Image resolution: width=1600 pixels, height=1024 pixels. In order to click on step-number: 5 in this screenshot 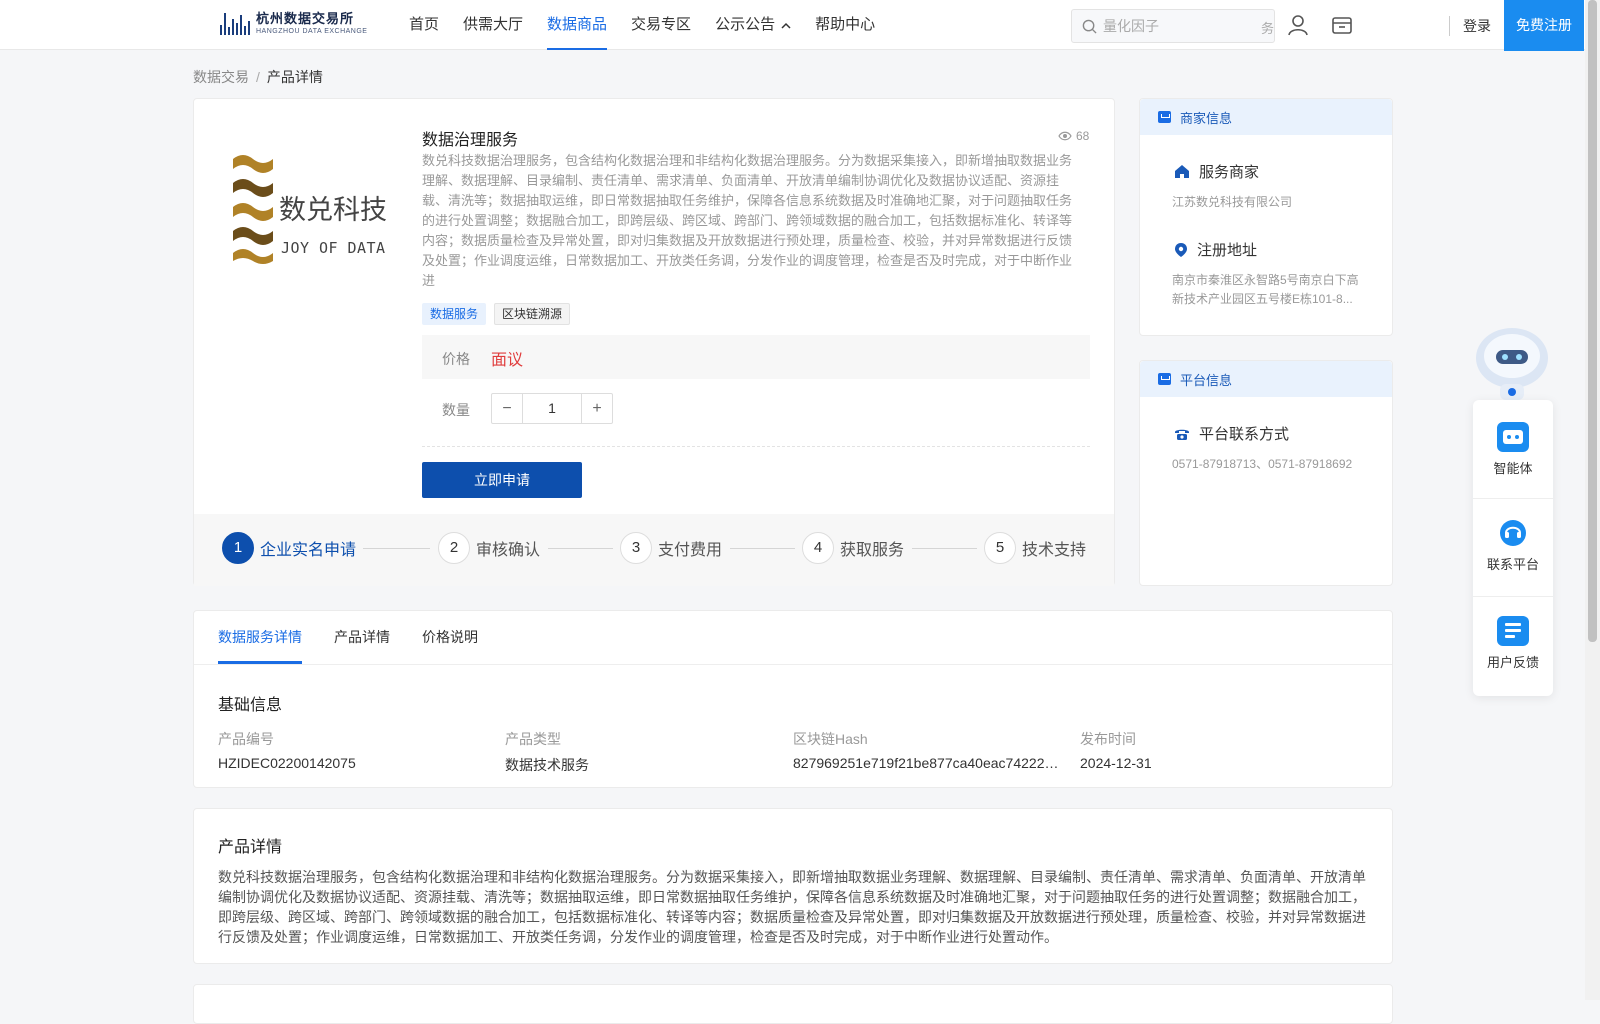, I will do `click(1000, 548)`.